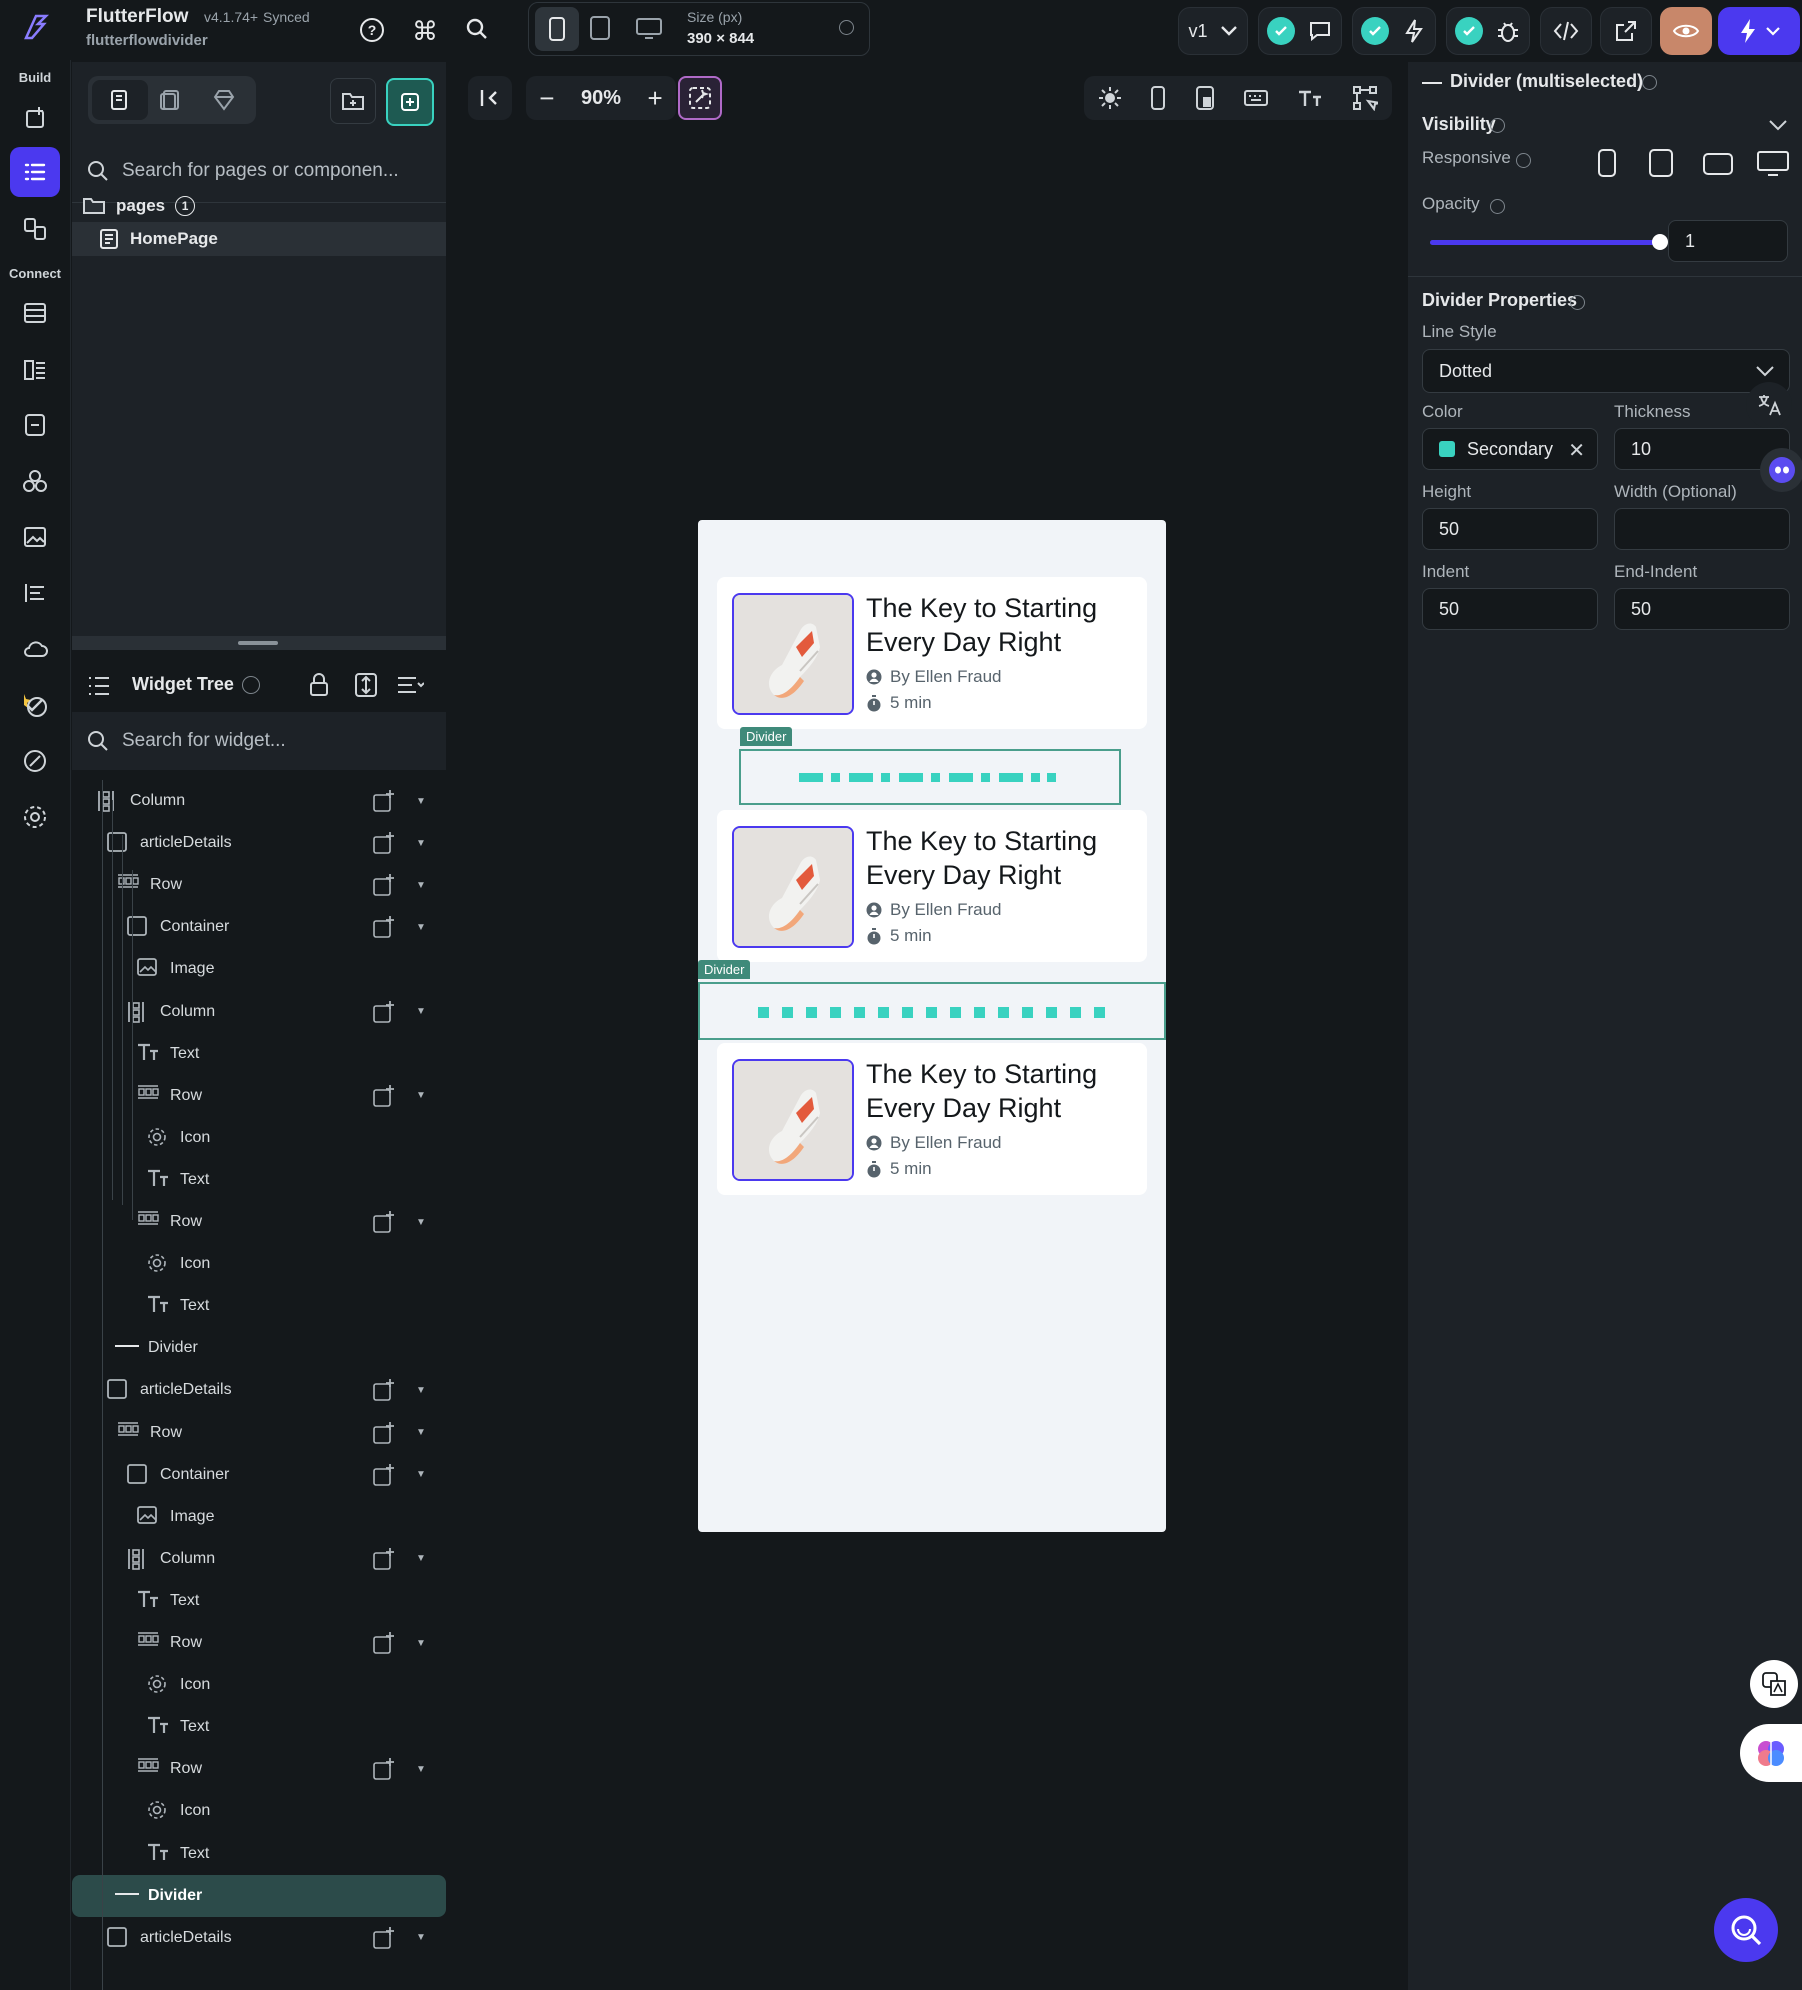 This screenshot has height=1990, width=1802. What do you see at coordinates (35, 313) in the screenshot?
I see `firestore-icon` at bounding box center [35, 313].